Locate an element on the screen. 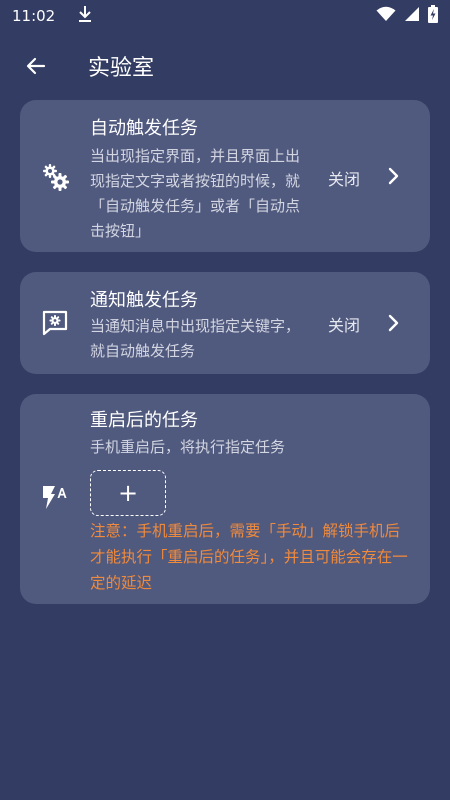 The image size is (450, 800). card-title: 通知触发任务 is located at coordinates (144, 300).